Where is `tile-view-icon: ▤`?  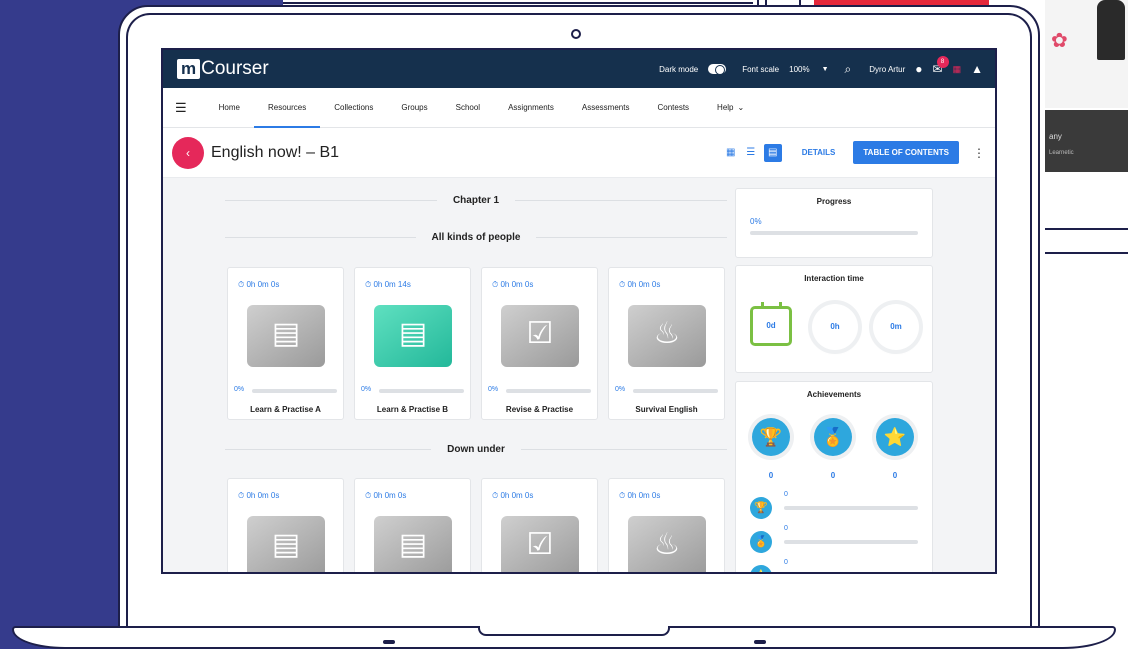
tile-view-icon: ▤ is located at coordinates (772, 152).